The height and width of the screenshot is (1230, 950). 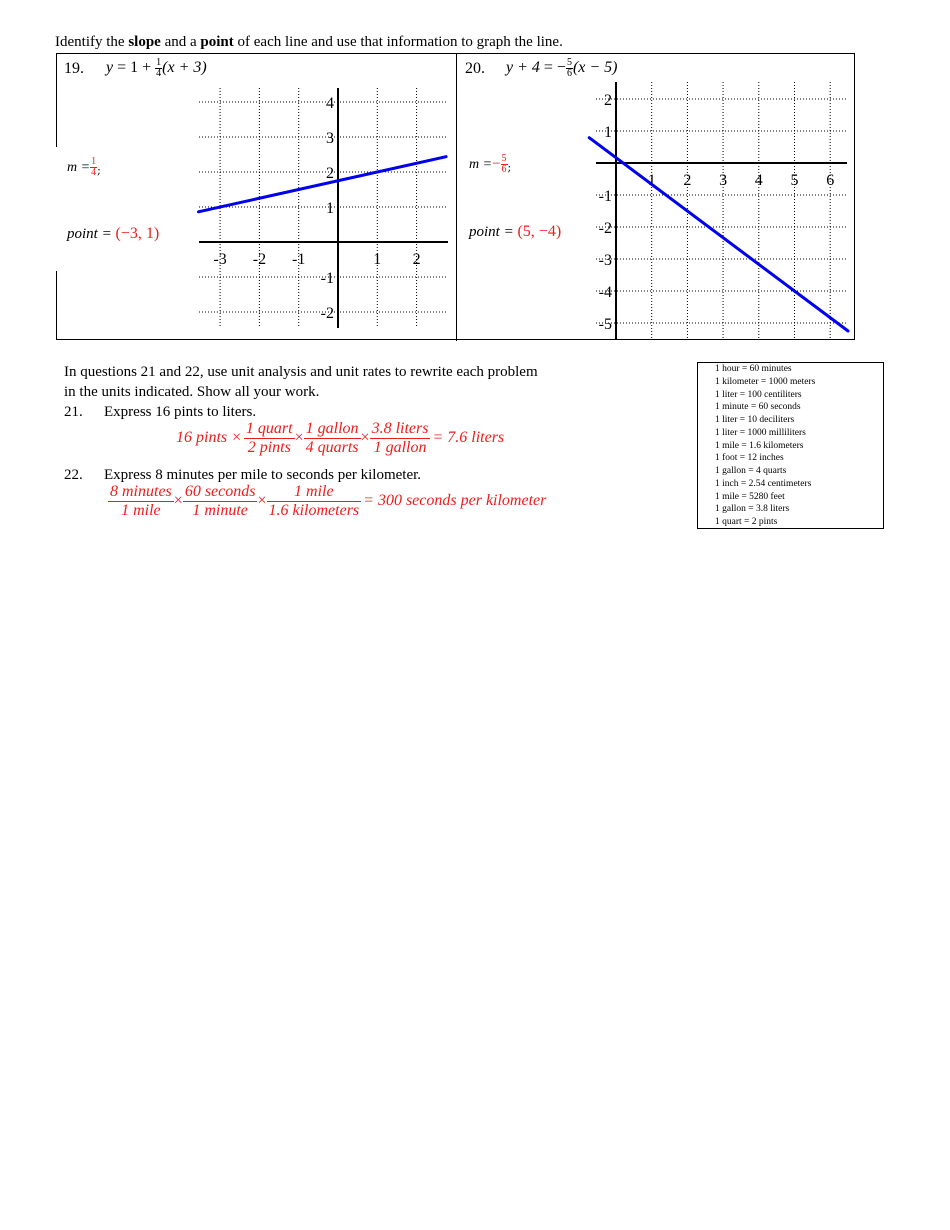 I want to click on slope-fraction: 14, so click(x=94, y=167).